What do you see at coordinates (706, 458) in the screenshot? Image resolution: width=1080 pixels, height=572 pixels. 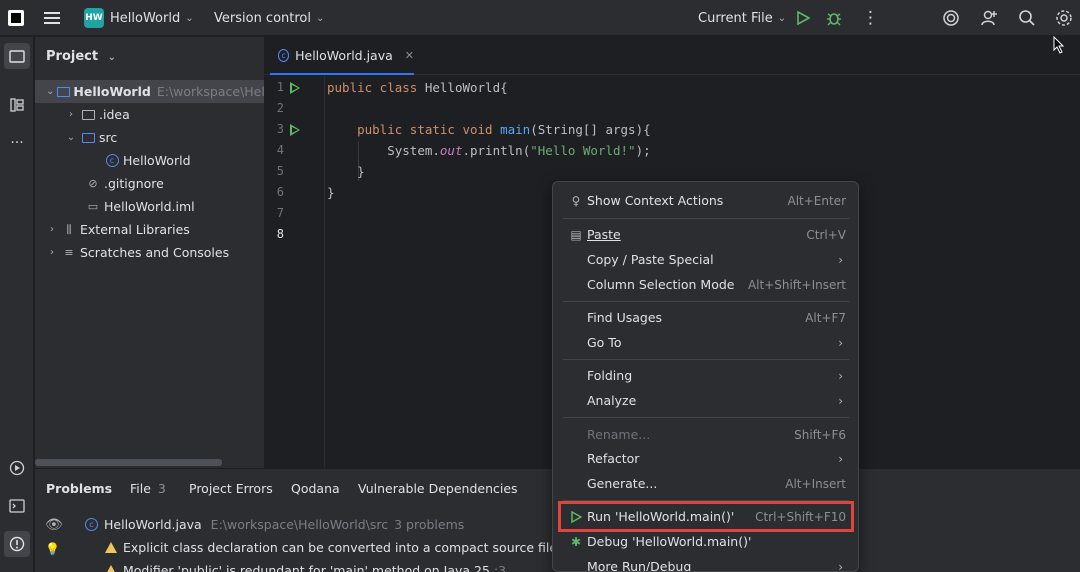 I see `menu-item-refactor: Refactor ›` at bounding box center [706, 458].